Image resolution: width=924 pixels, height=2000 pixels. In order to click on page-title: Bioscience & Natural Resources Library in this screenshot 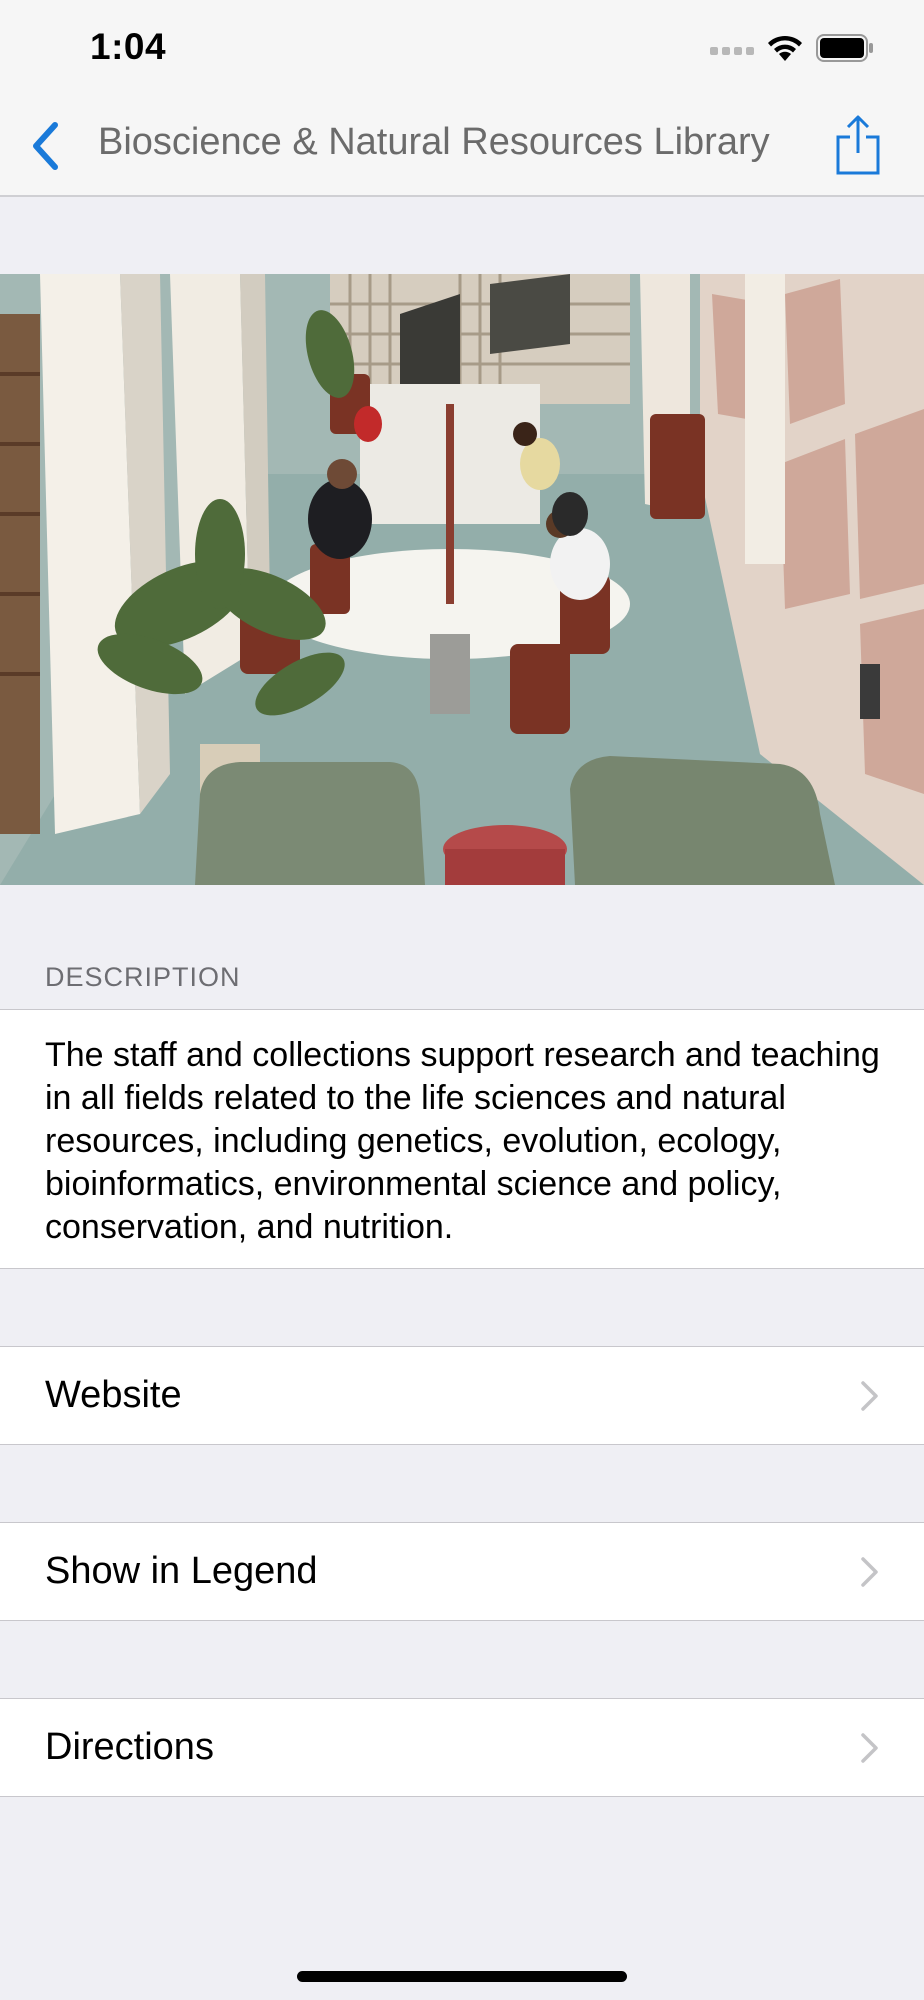, I will do `click(434, 142)`.